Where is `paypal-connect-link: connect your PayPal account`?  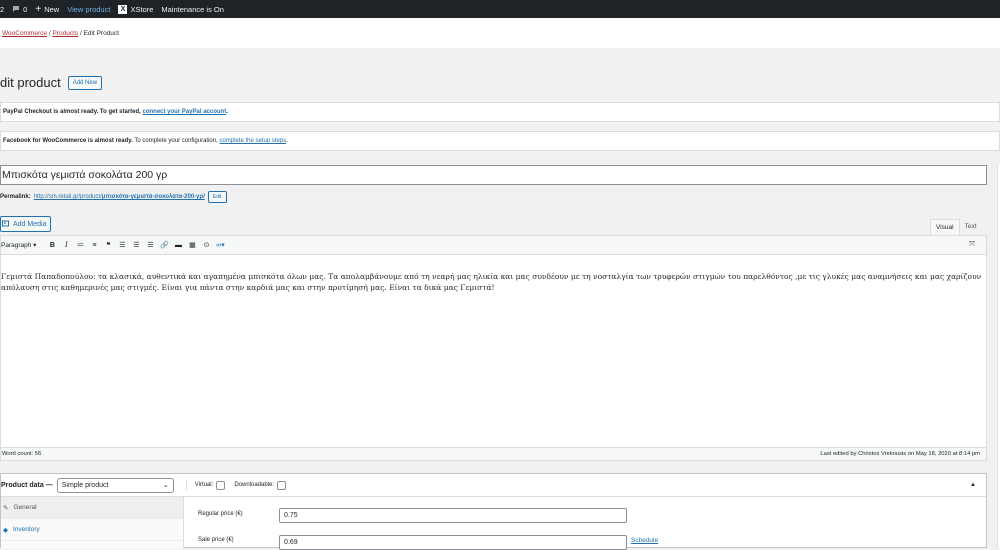 paypal-connect-link: connect your PayPal account is located at coordinates (185, 112).